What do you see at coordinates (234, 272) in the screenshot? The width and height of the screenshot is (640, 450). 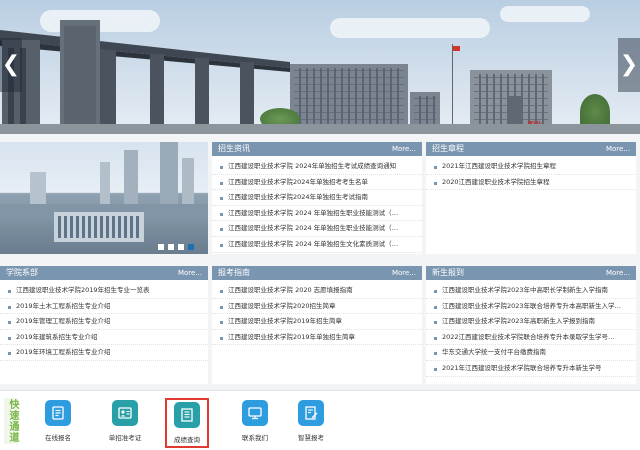 I see `section-title: 报考指南` at bounding box center [234, 272].